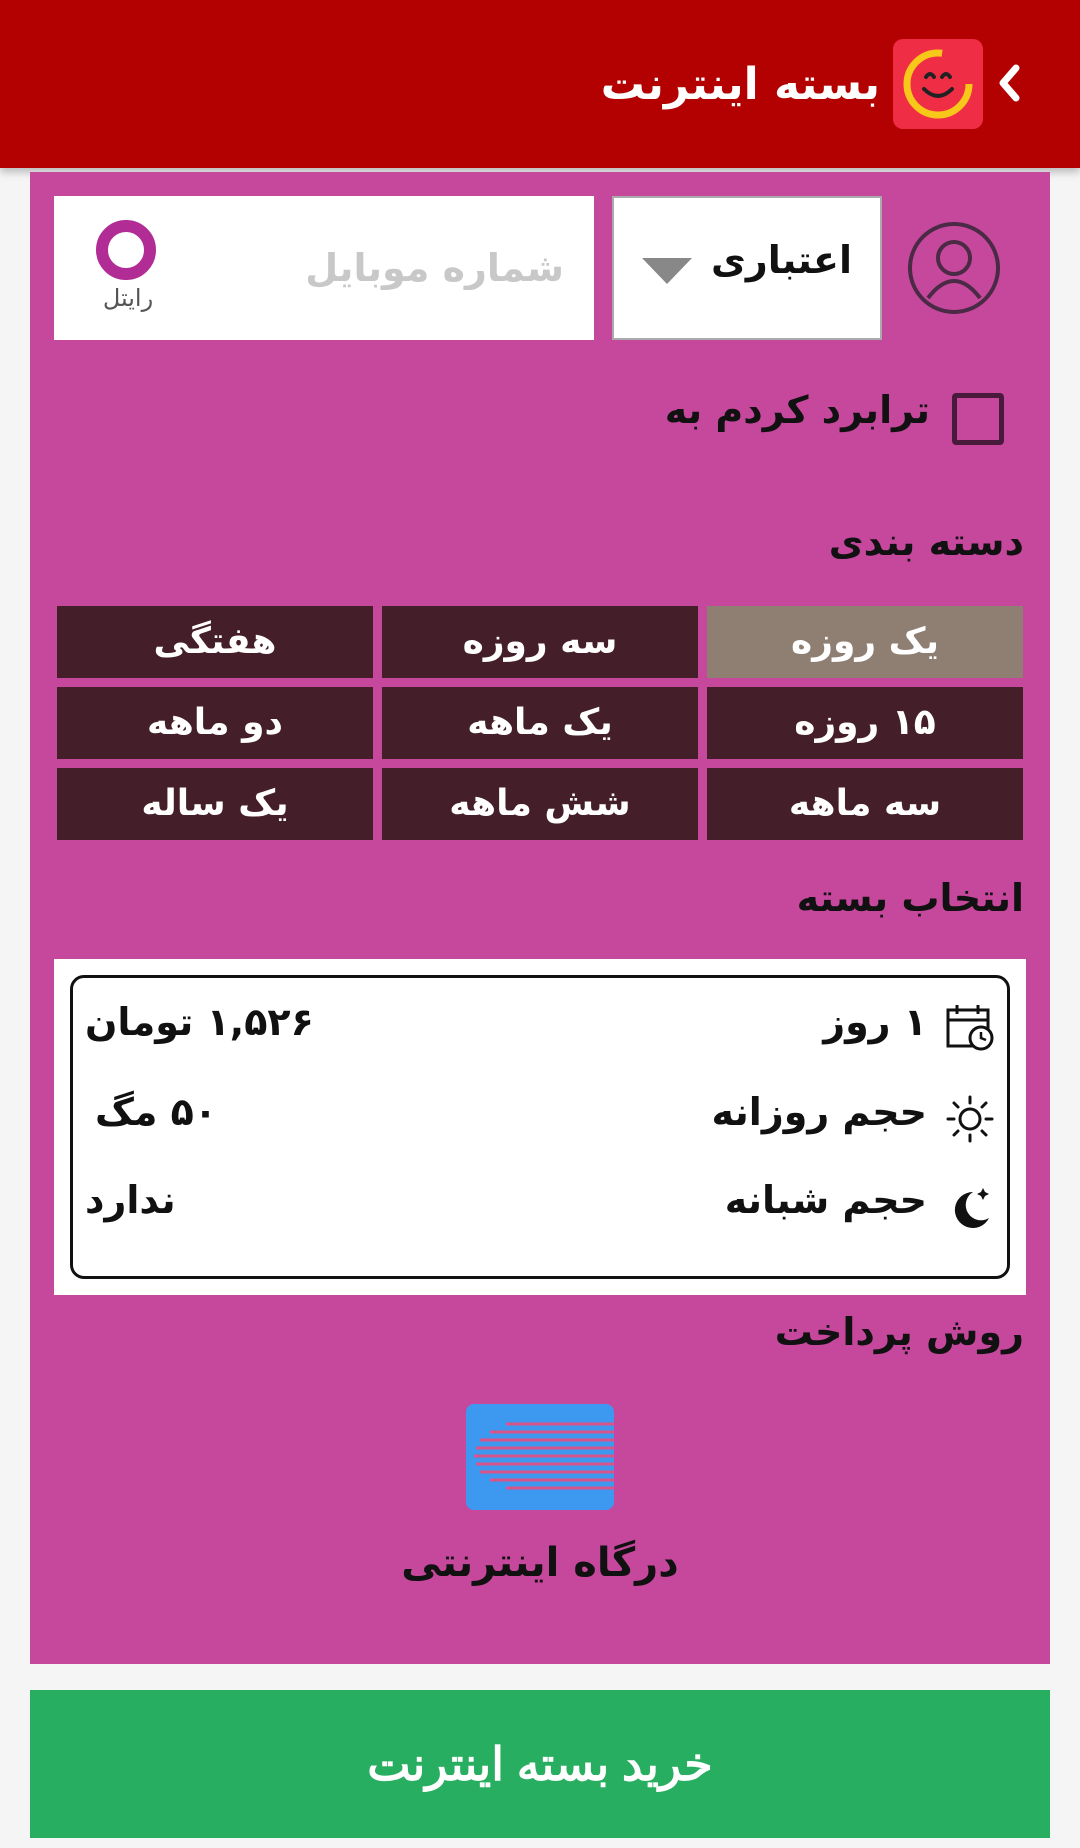 The height and width of the screenshot is (1848, 1080). I want to click on package-section-title: انتخاب بسته, so click(910, 898).